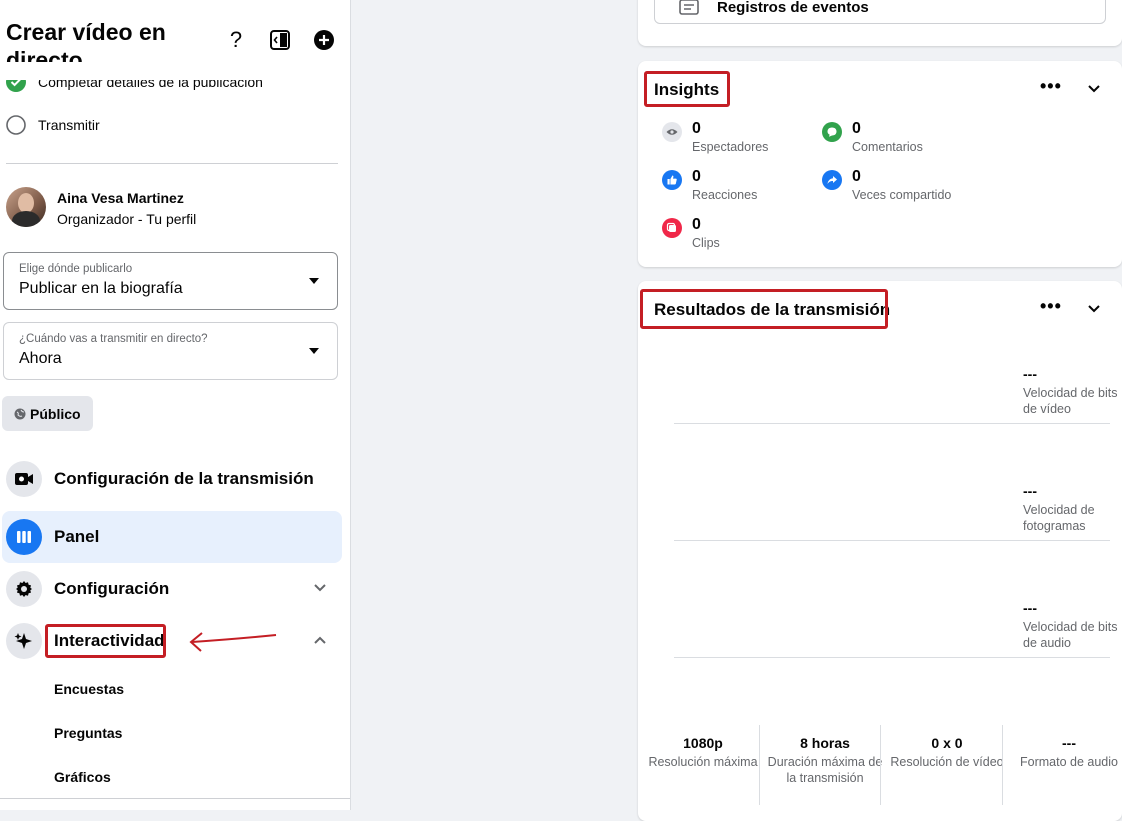 This screenshot has width=1122, height=821. Describe the element at coordinates (764, 309) in the screenshot. I see `annotation-box-results` at that location.